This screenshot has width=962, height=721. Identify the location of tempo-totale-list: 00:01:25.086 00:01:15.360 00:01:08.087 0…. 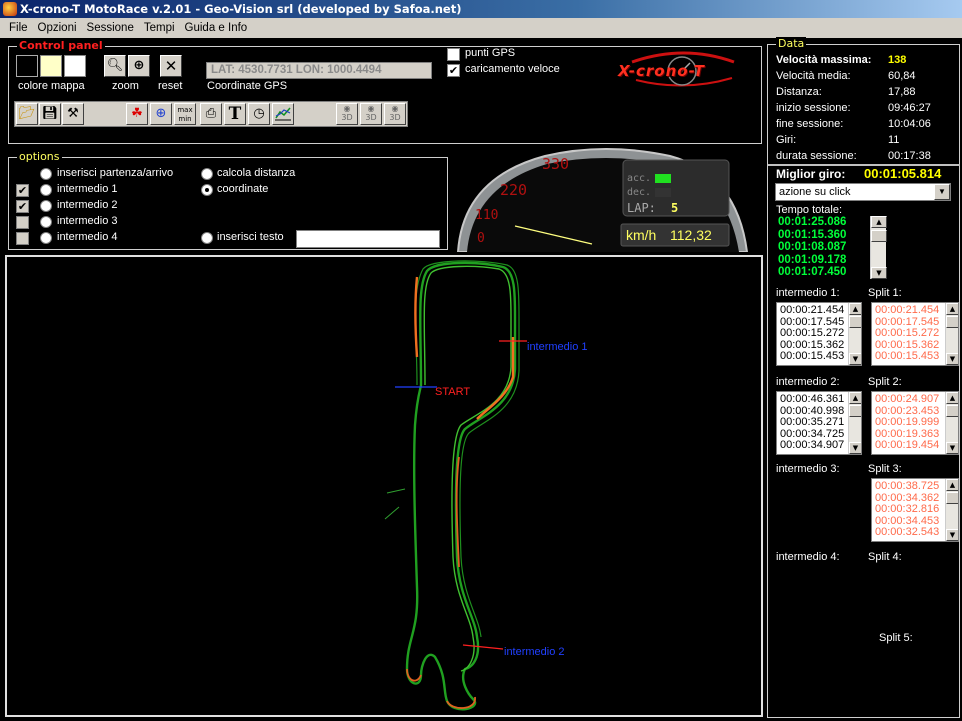
(812, 247).